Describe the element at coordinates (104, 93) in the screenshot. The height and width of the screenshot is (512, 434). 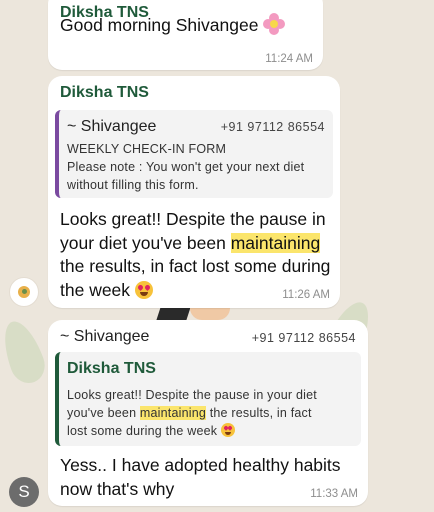
I see `sender-name: Diksha TNS` at that location.